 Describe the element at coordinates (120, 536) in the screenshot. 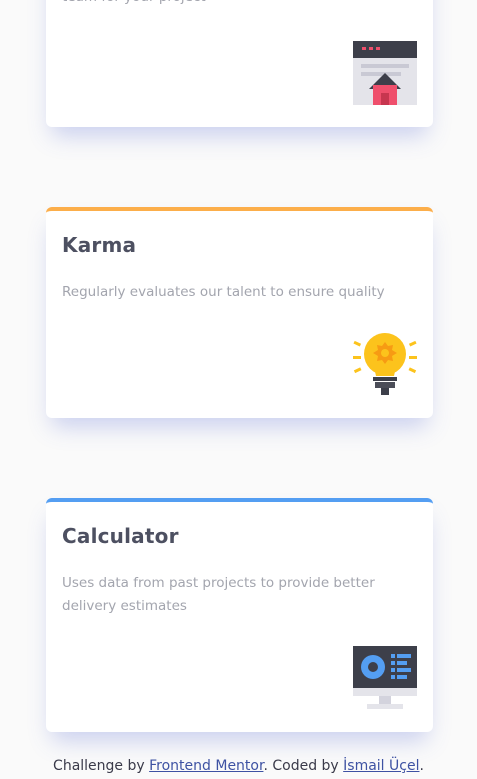

I see `card-title: Calculator` at that location.